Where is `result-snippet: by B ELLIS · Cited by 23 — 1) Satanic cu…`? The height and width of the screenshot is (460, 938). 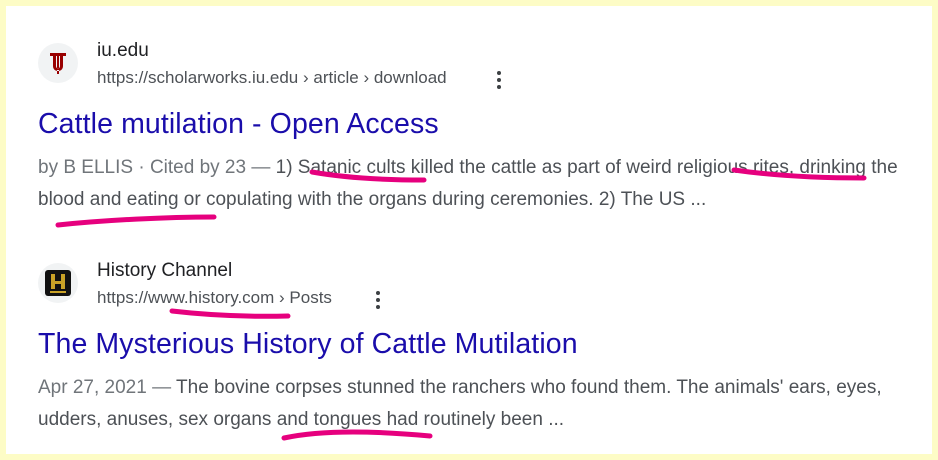
result-snippet: by B ELLIS · Cited by 23 — 1) Satanic cu… is located at coordinates (478, 184).